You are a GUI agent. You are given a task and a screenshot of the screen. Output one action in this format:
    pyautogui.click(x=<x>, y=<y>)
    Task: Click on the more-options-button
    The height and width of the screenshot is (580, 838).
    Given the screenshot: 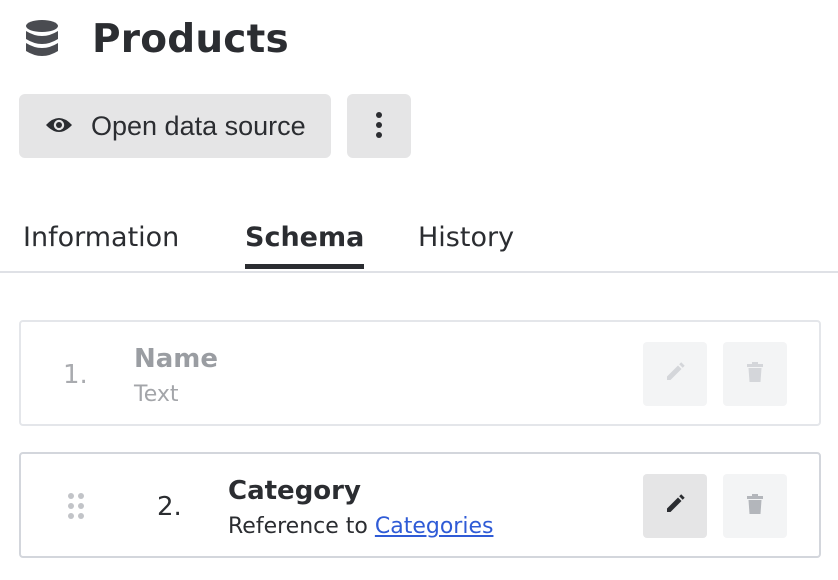 What is the action you would take?
    pyautogui.click(x=378, y=126)
    